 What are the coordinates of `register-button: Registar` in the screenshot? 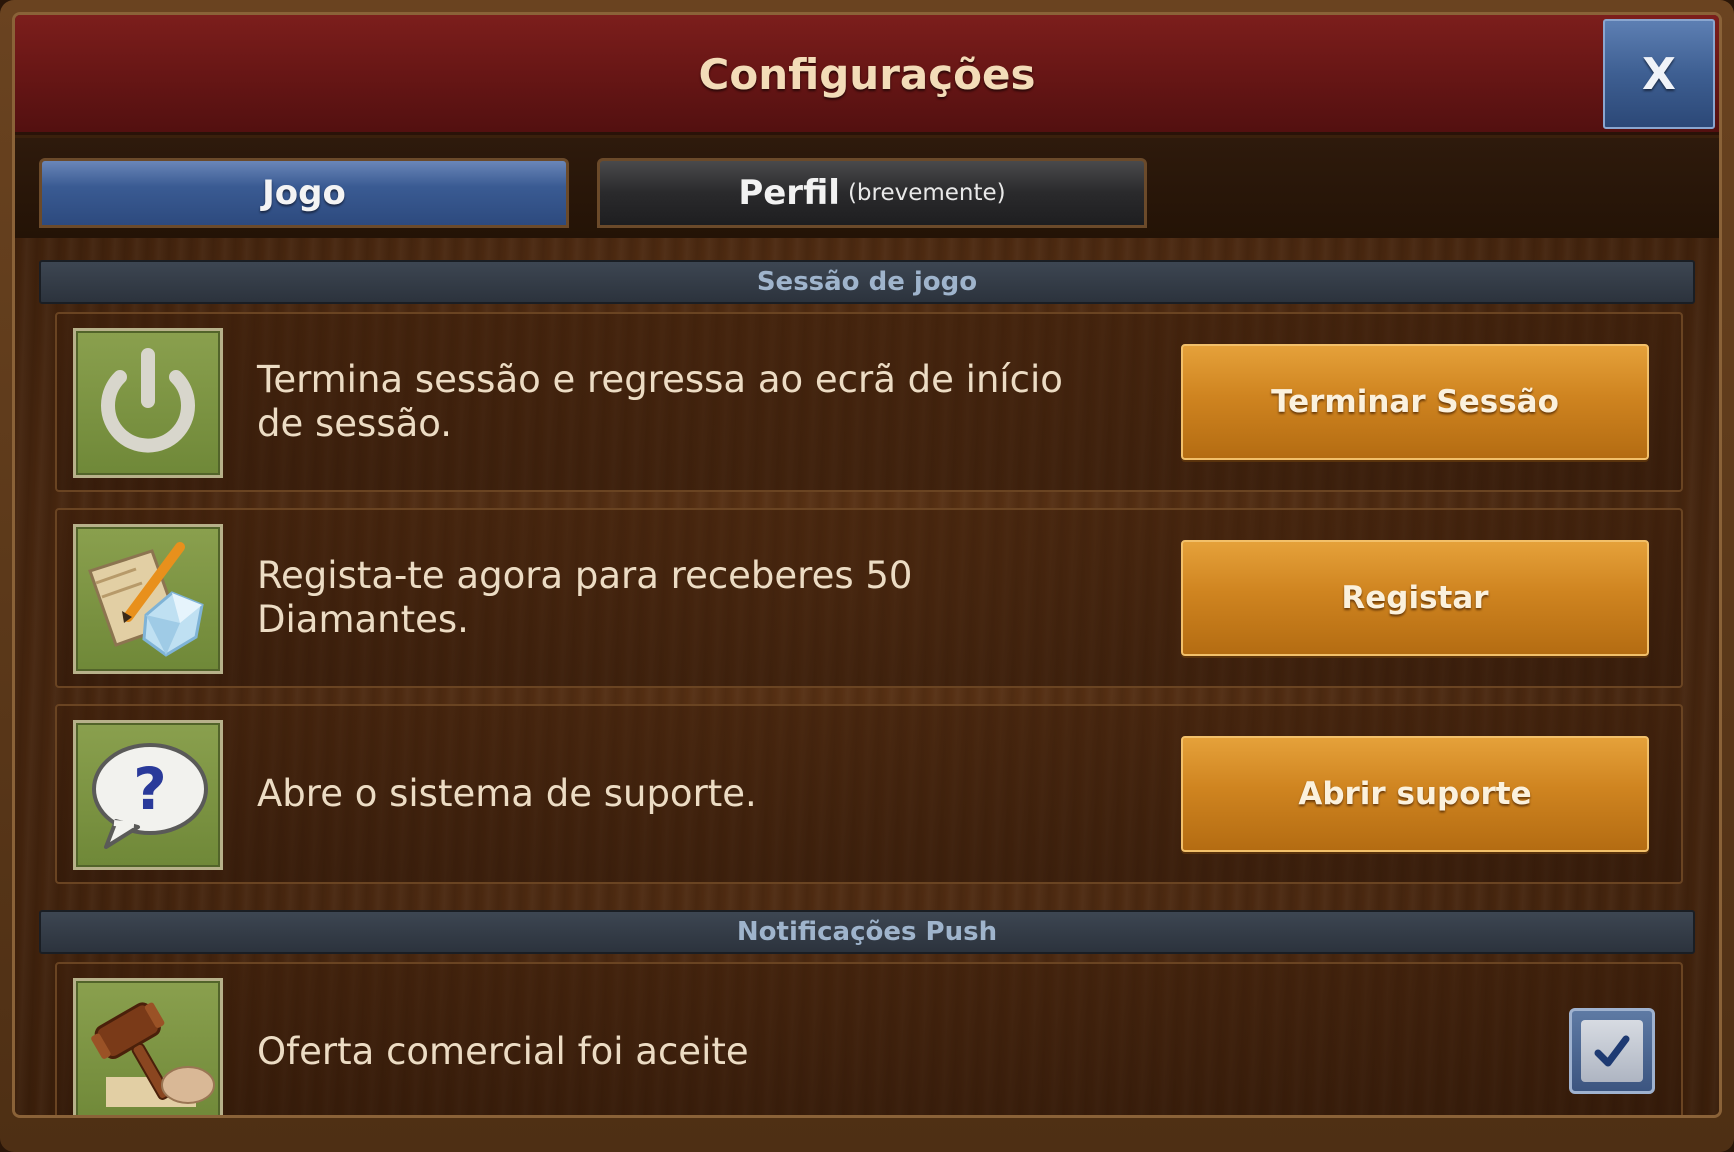 It's located at (1415, 598).